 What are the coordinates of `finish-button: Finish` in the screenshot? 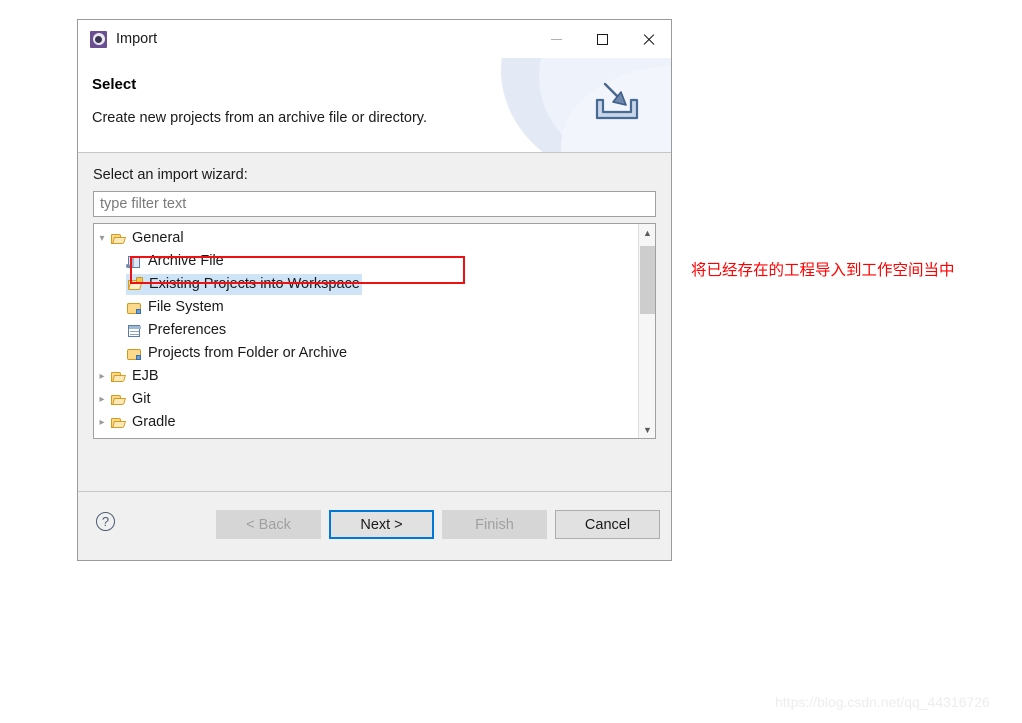 It's located at (494, 524).